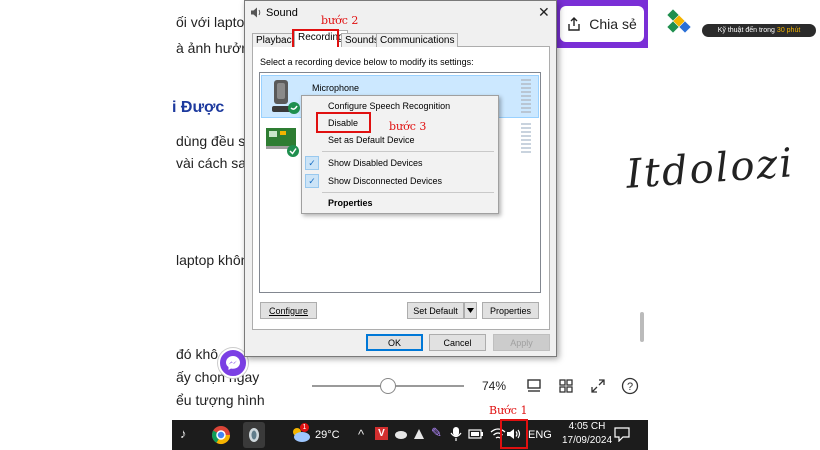 The image size is (820, 450). What do you see at coordinates (476, 434) in the screenshot?
I see `battery-icon` at bounding box center [476, 434].